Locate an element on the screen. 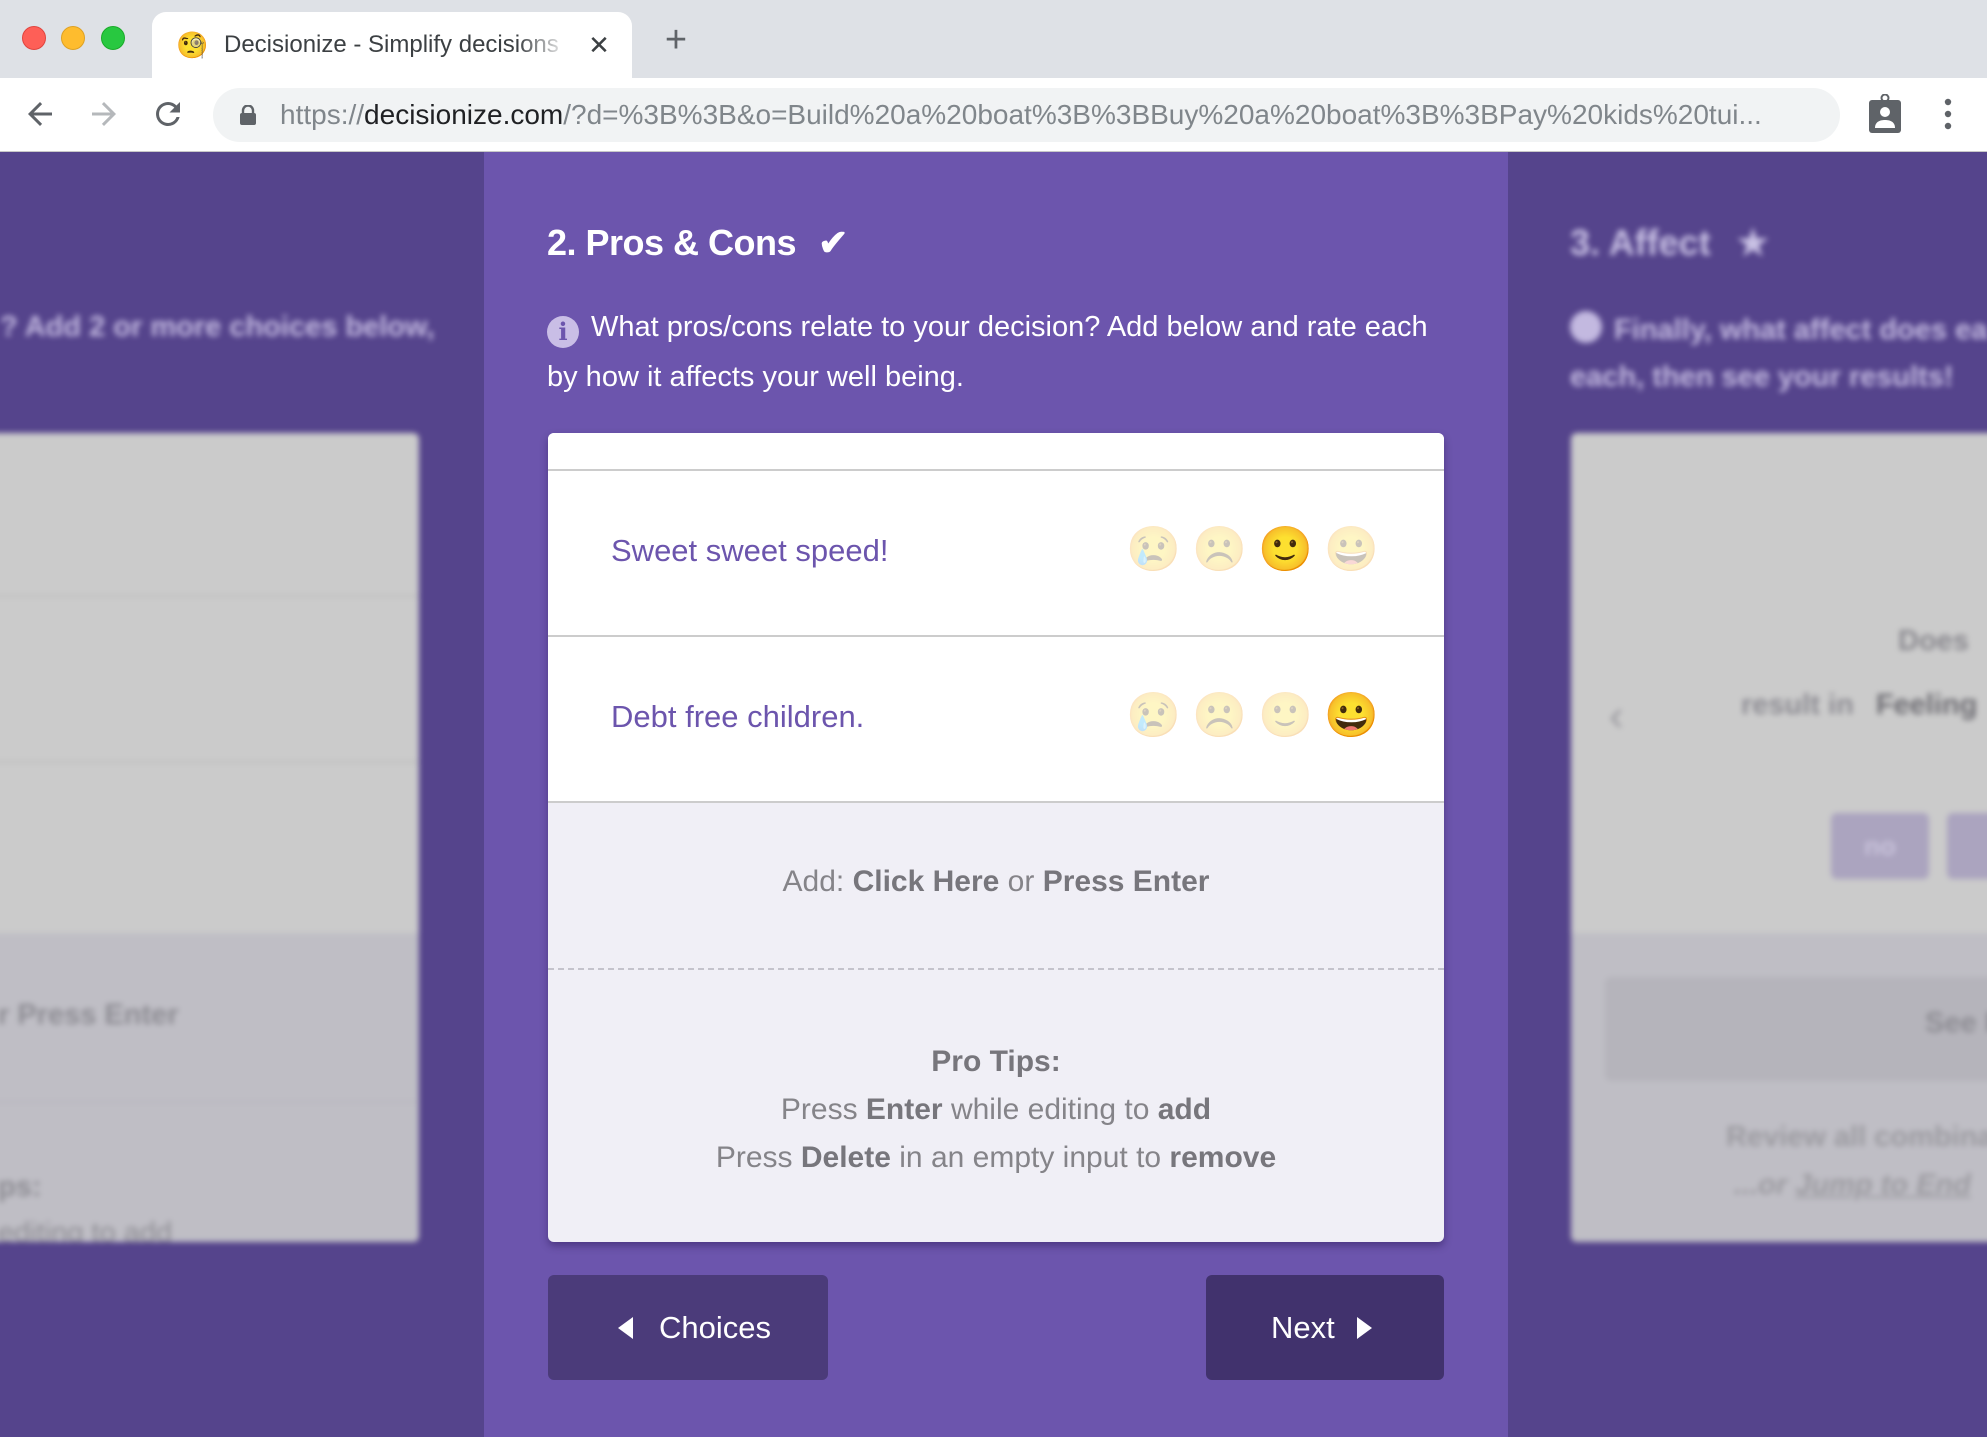 The width and height of the screenshot is (1987, 1437). step-1-info-fragment: ? Add 2 or more choices below, is located at coordinates (217, 327).